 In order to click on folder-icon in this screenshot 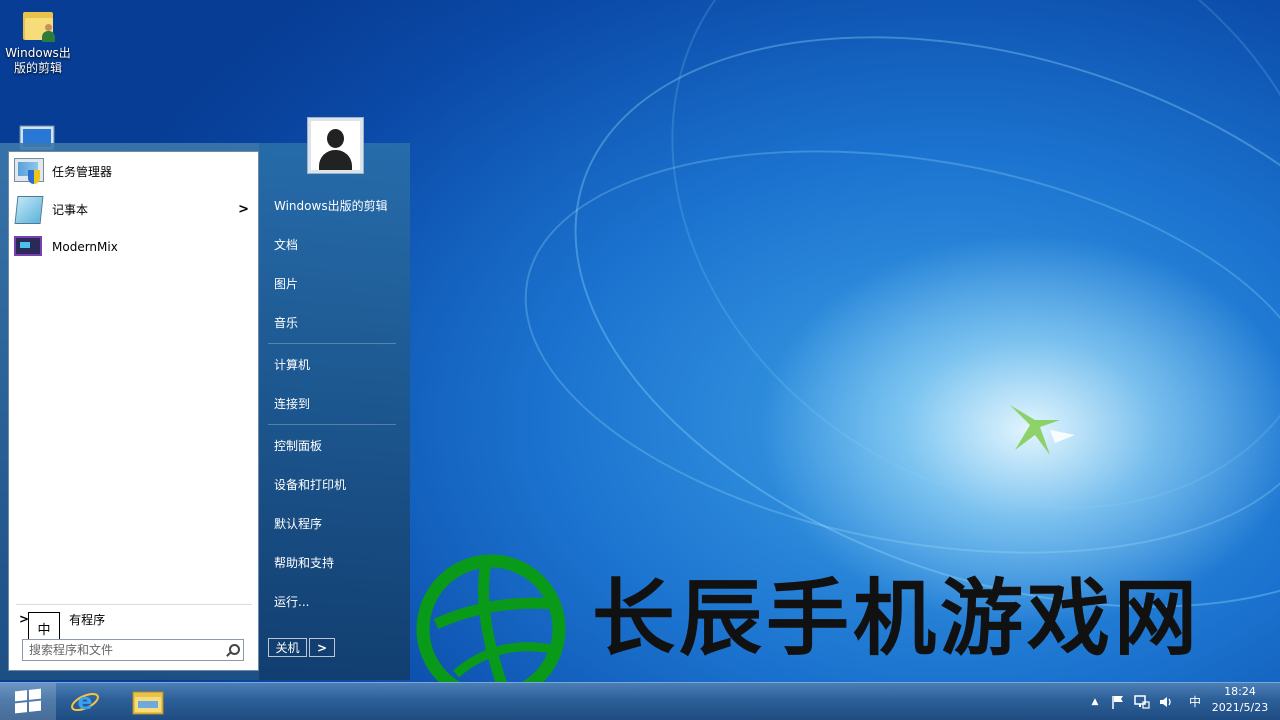, I will do `click(38, 25)`.